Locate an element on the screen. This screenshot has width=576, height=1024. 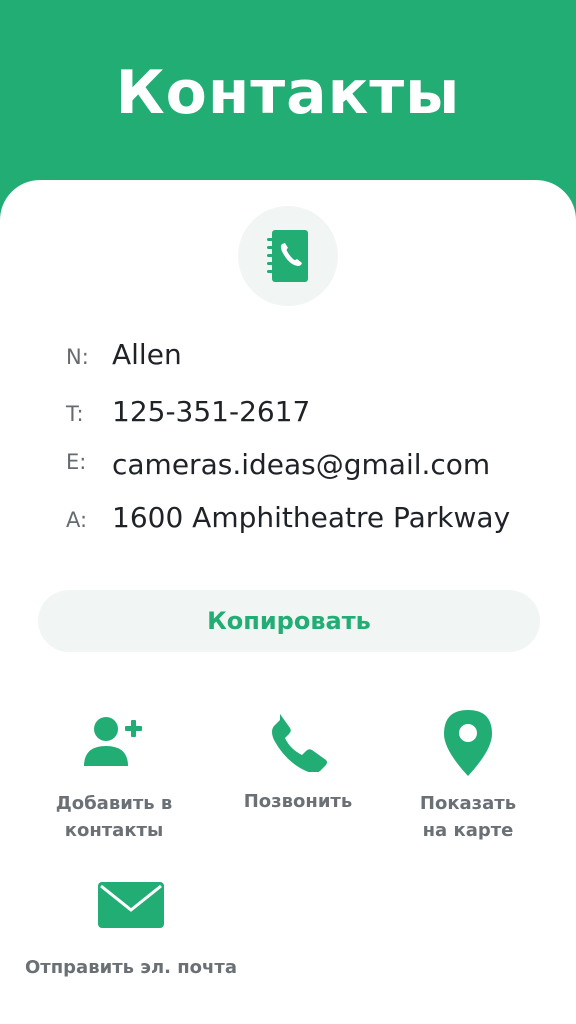
address-value: 1600 Amphitheatre Parkway is located at coordinates (311, 517).